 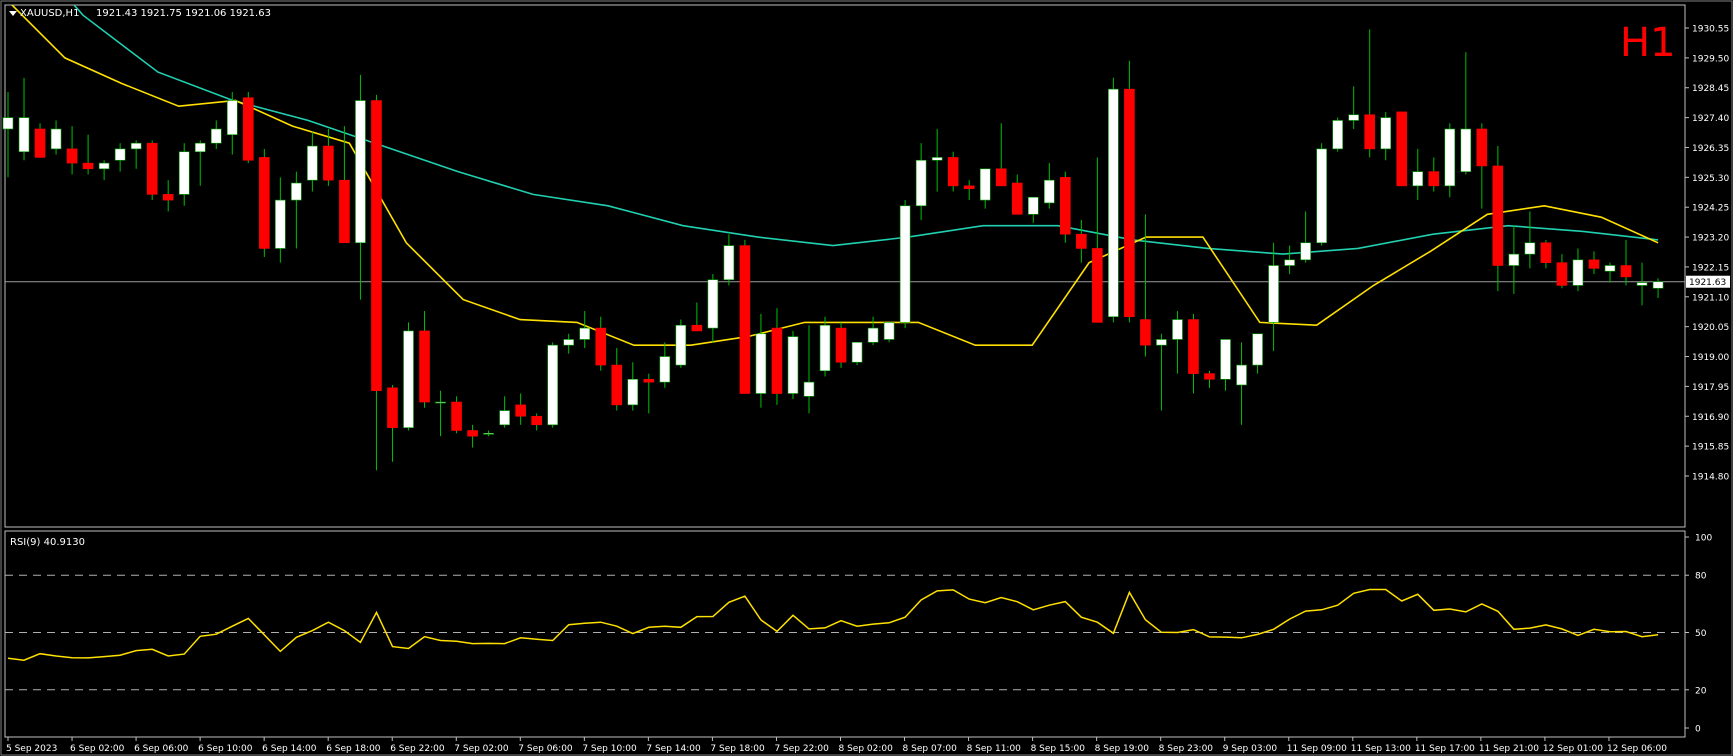 I want to click on time-tick-label: 7 Sep 14:00, so click(x=673, y=749).